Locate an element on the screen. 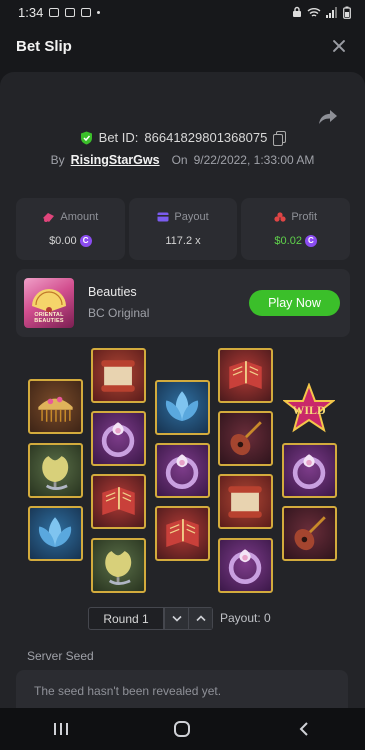  round-up-button is located at coordinates (200, 618).